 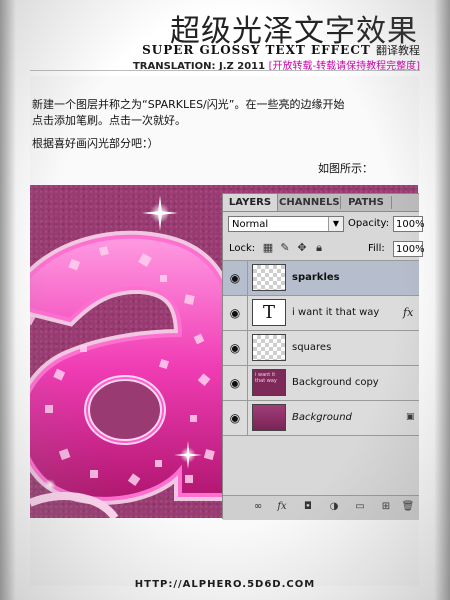 What do you see at coordinates (376, 248) in the screenshot?
I see `fill-label: Fill:` at bounding box center [376, 248].